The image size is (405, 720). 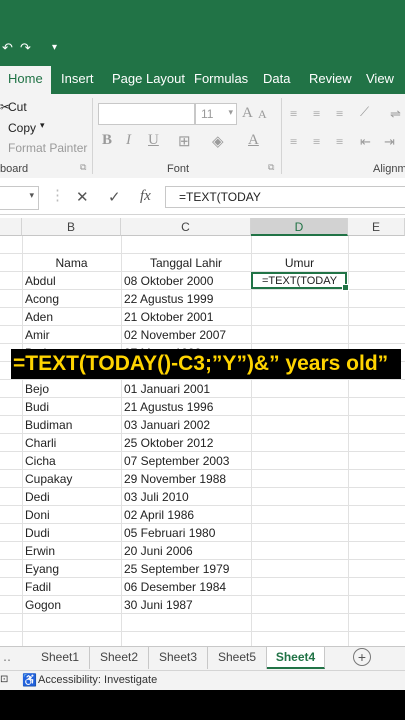 What do you see at coordinates (145, 196) in the screenshot?
I see `insert-function-icon: fx` at bounding box center [145, 196].